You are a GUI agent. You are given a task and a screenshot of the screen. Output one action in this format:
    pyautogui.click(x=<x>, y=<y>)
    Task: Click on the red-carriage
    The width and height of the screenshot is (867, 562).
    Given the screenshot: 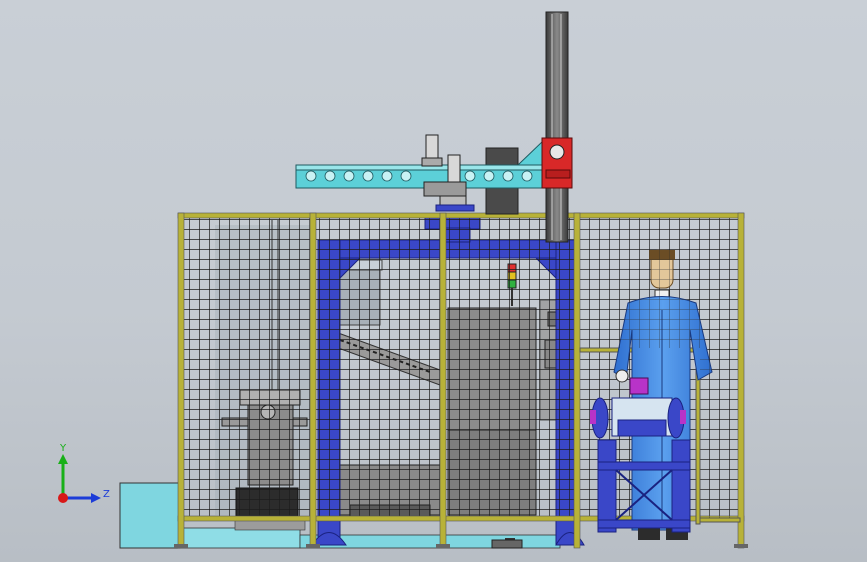 What is the action you would take?
    pyautogui.click(x=557, y=163)
    